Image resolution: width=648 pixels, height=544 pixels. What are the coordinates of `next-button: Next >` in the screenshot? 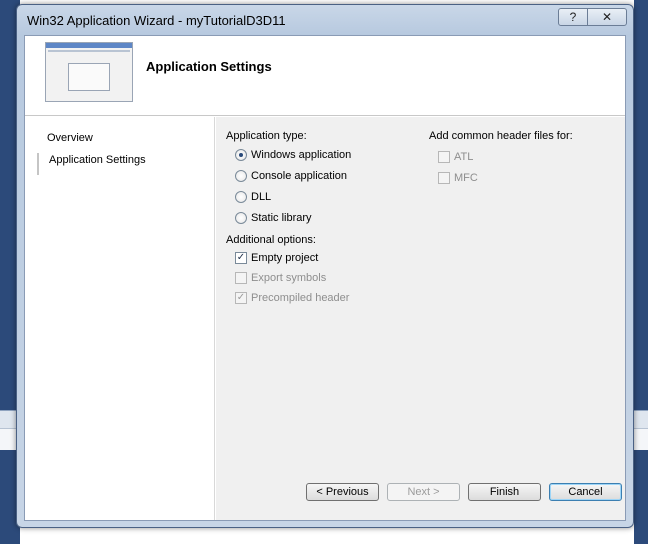 It's located at (423, 492).